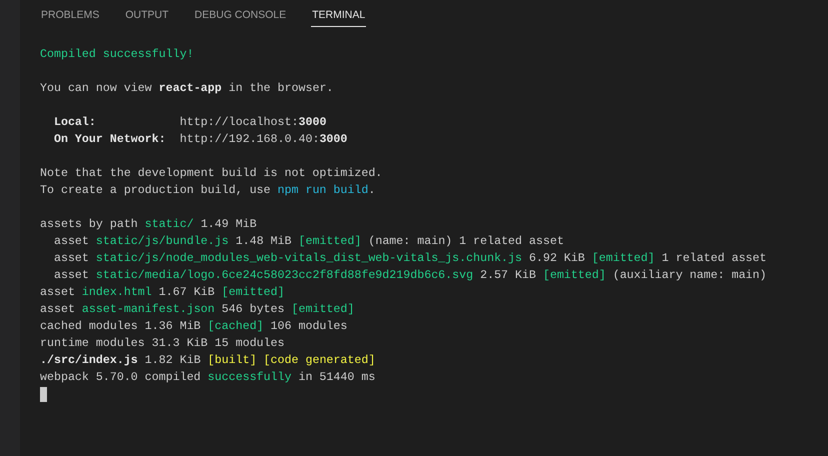 Image resolution: width=828 pixels, height=456 pixels. What do you see at coordinates (409, 276) in the screenshot?
I see `terminal-line: asset static/media/logo.6ce24c58023cc2f8fd88fe9d219db6c6.svg 2.57 KiB [emitted] (auxiliary name: main)` at bounding box center [409, 276].